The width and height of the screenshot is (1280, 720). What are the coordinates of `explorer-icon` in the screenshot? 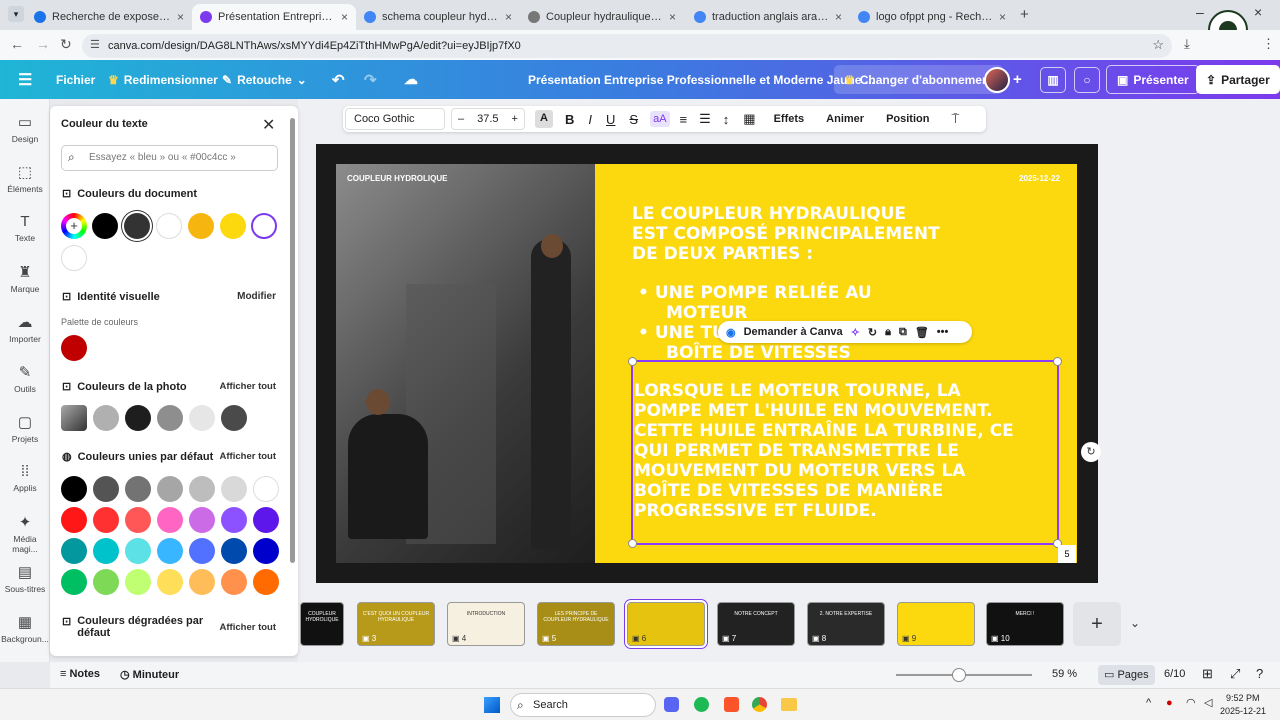 It's located at (789, 704).